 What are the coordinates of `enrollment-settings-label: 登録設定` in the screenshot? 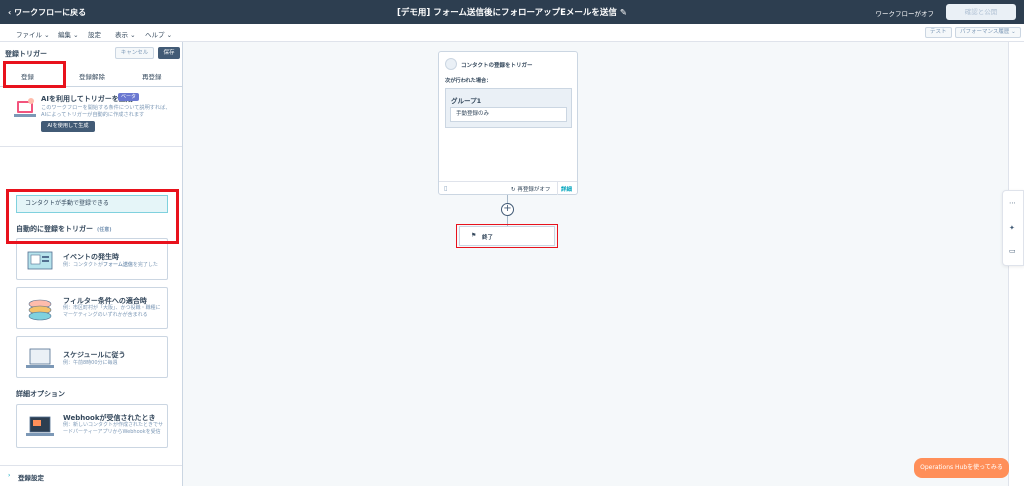 It's located at (31, 478).